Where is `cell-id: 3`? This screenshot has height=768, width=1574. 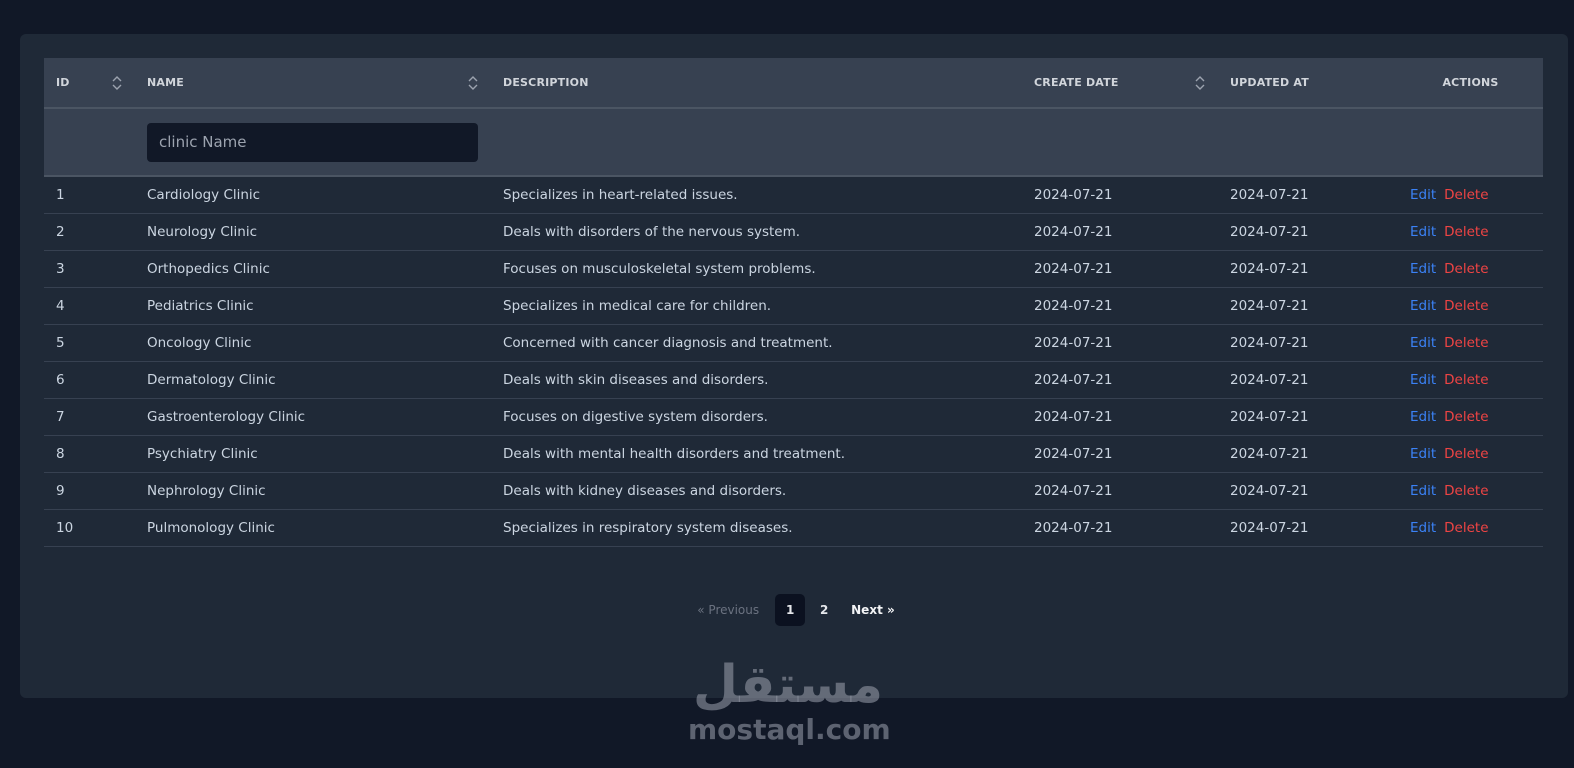
cell-id: 3 is located at coordinates (89, 269).